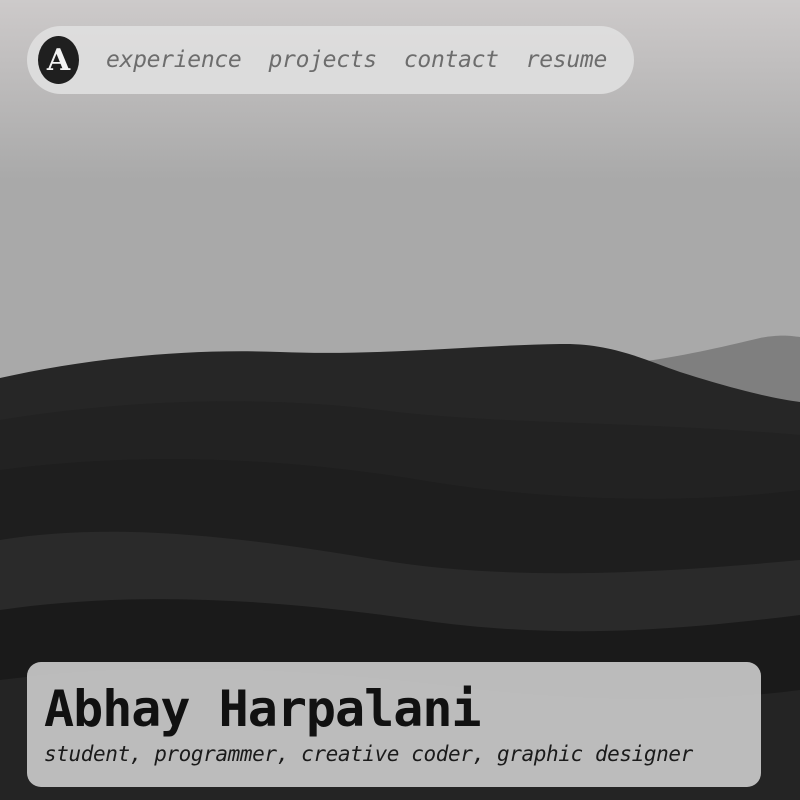 The image size is (800, 800). I want to click on nav-link-contact: contact, so click(451, 60).